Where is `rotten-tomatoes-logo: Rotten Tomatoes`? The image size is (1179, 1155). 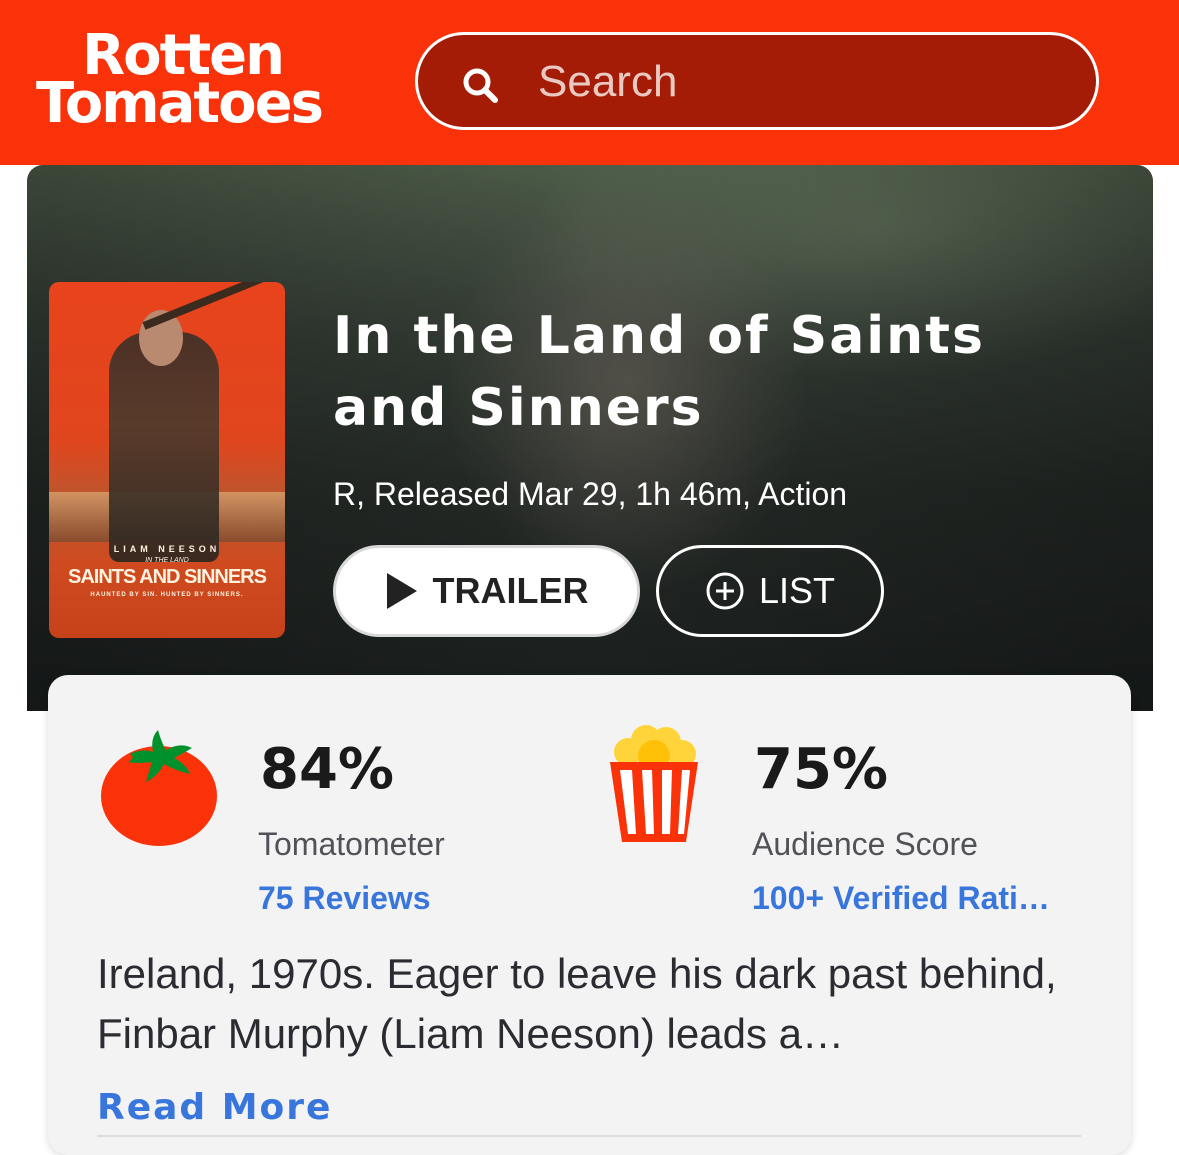
rotten-tomatoes-logo: Rotten Tomatoes is located at coordinates (201, 82).